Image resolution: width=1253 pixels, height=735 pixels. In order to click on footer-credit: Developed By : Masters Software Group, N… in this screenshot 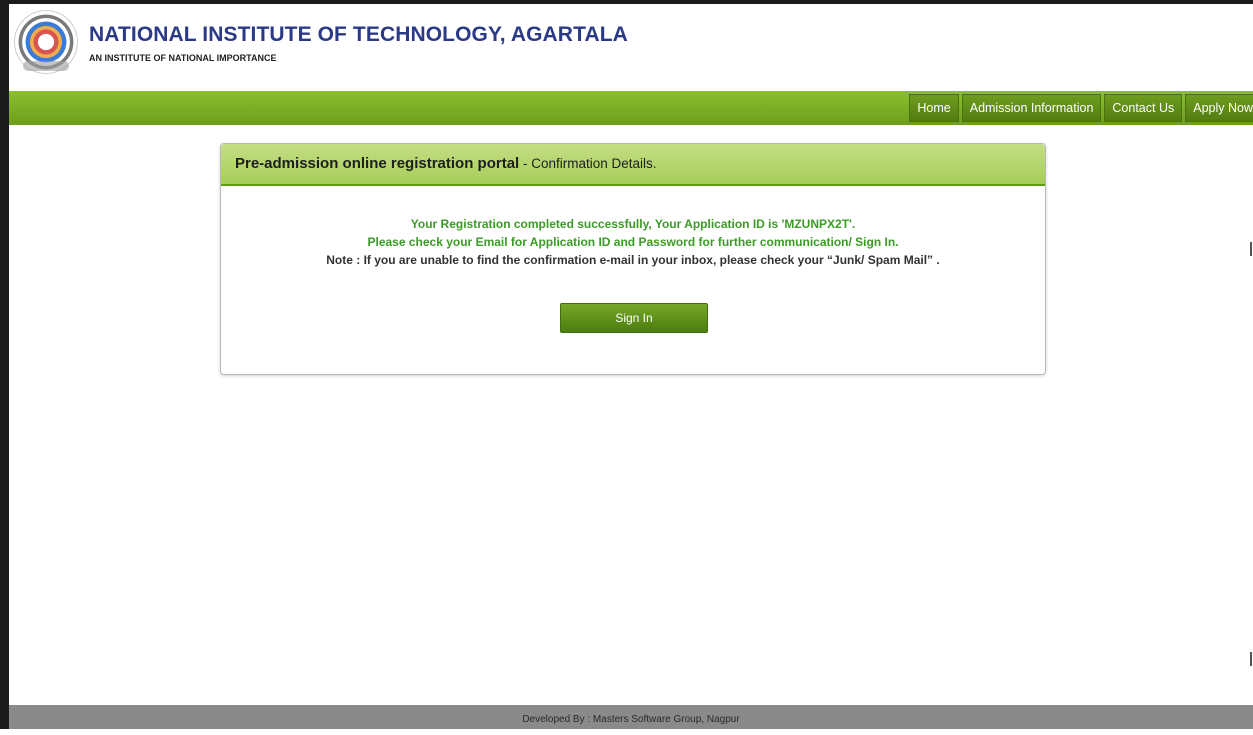, I will do `click(631, 719)`.